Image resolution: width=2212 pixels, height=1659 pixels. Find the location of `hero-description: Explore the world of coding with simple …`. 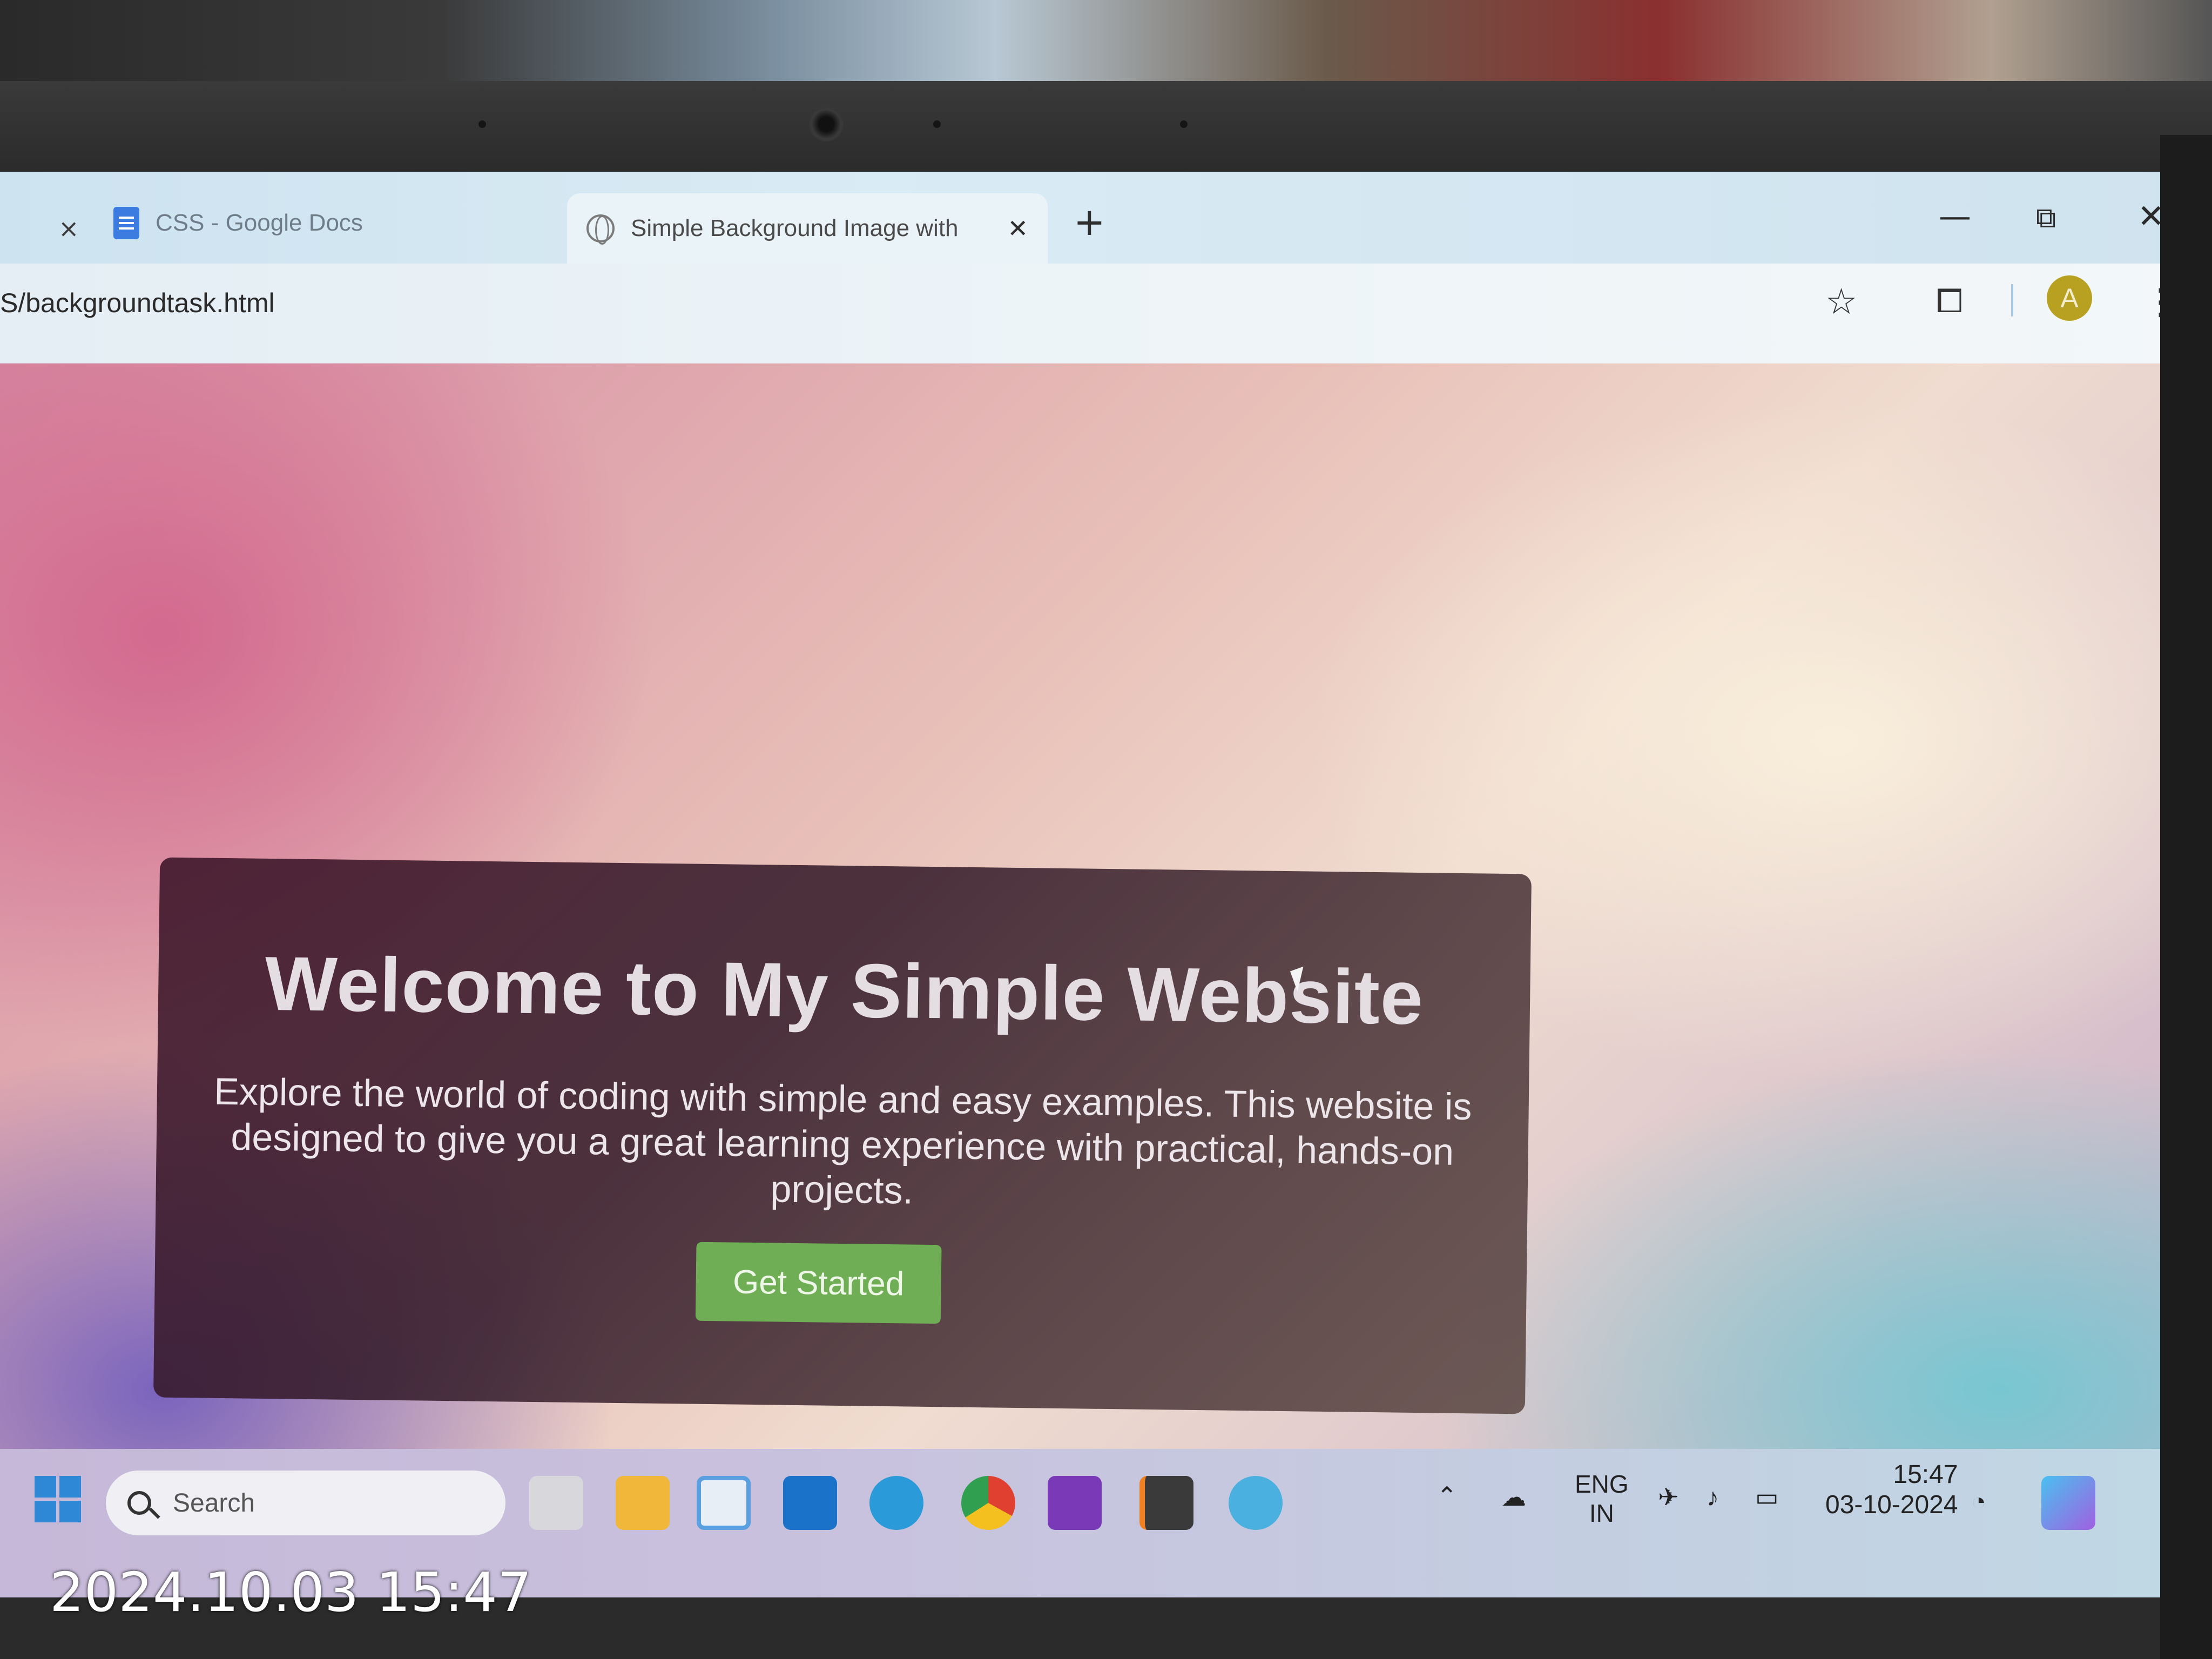

hero-description: Explore the world of coding with simple … is located at coordinates (842, 1141).